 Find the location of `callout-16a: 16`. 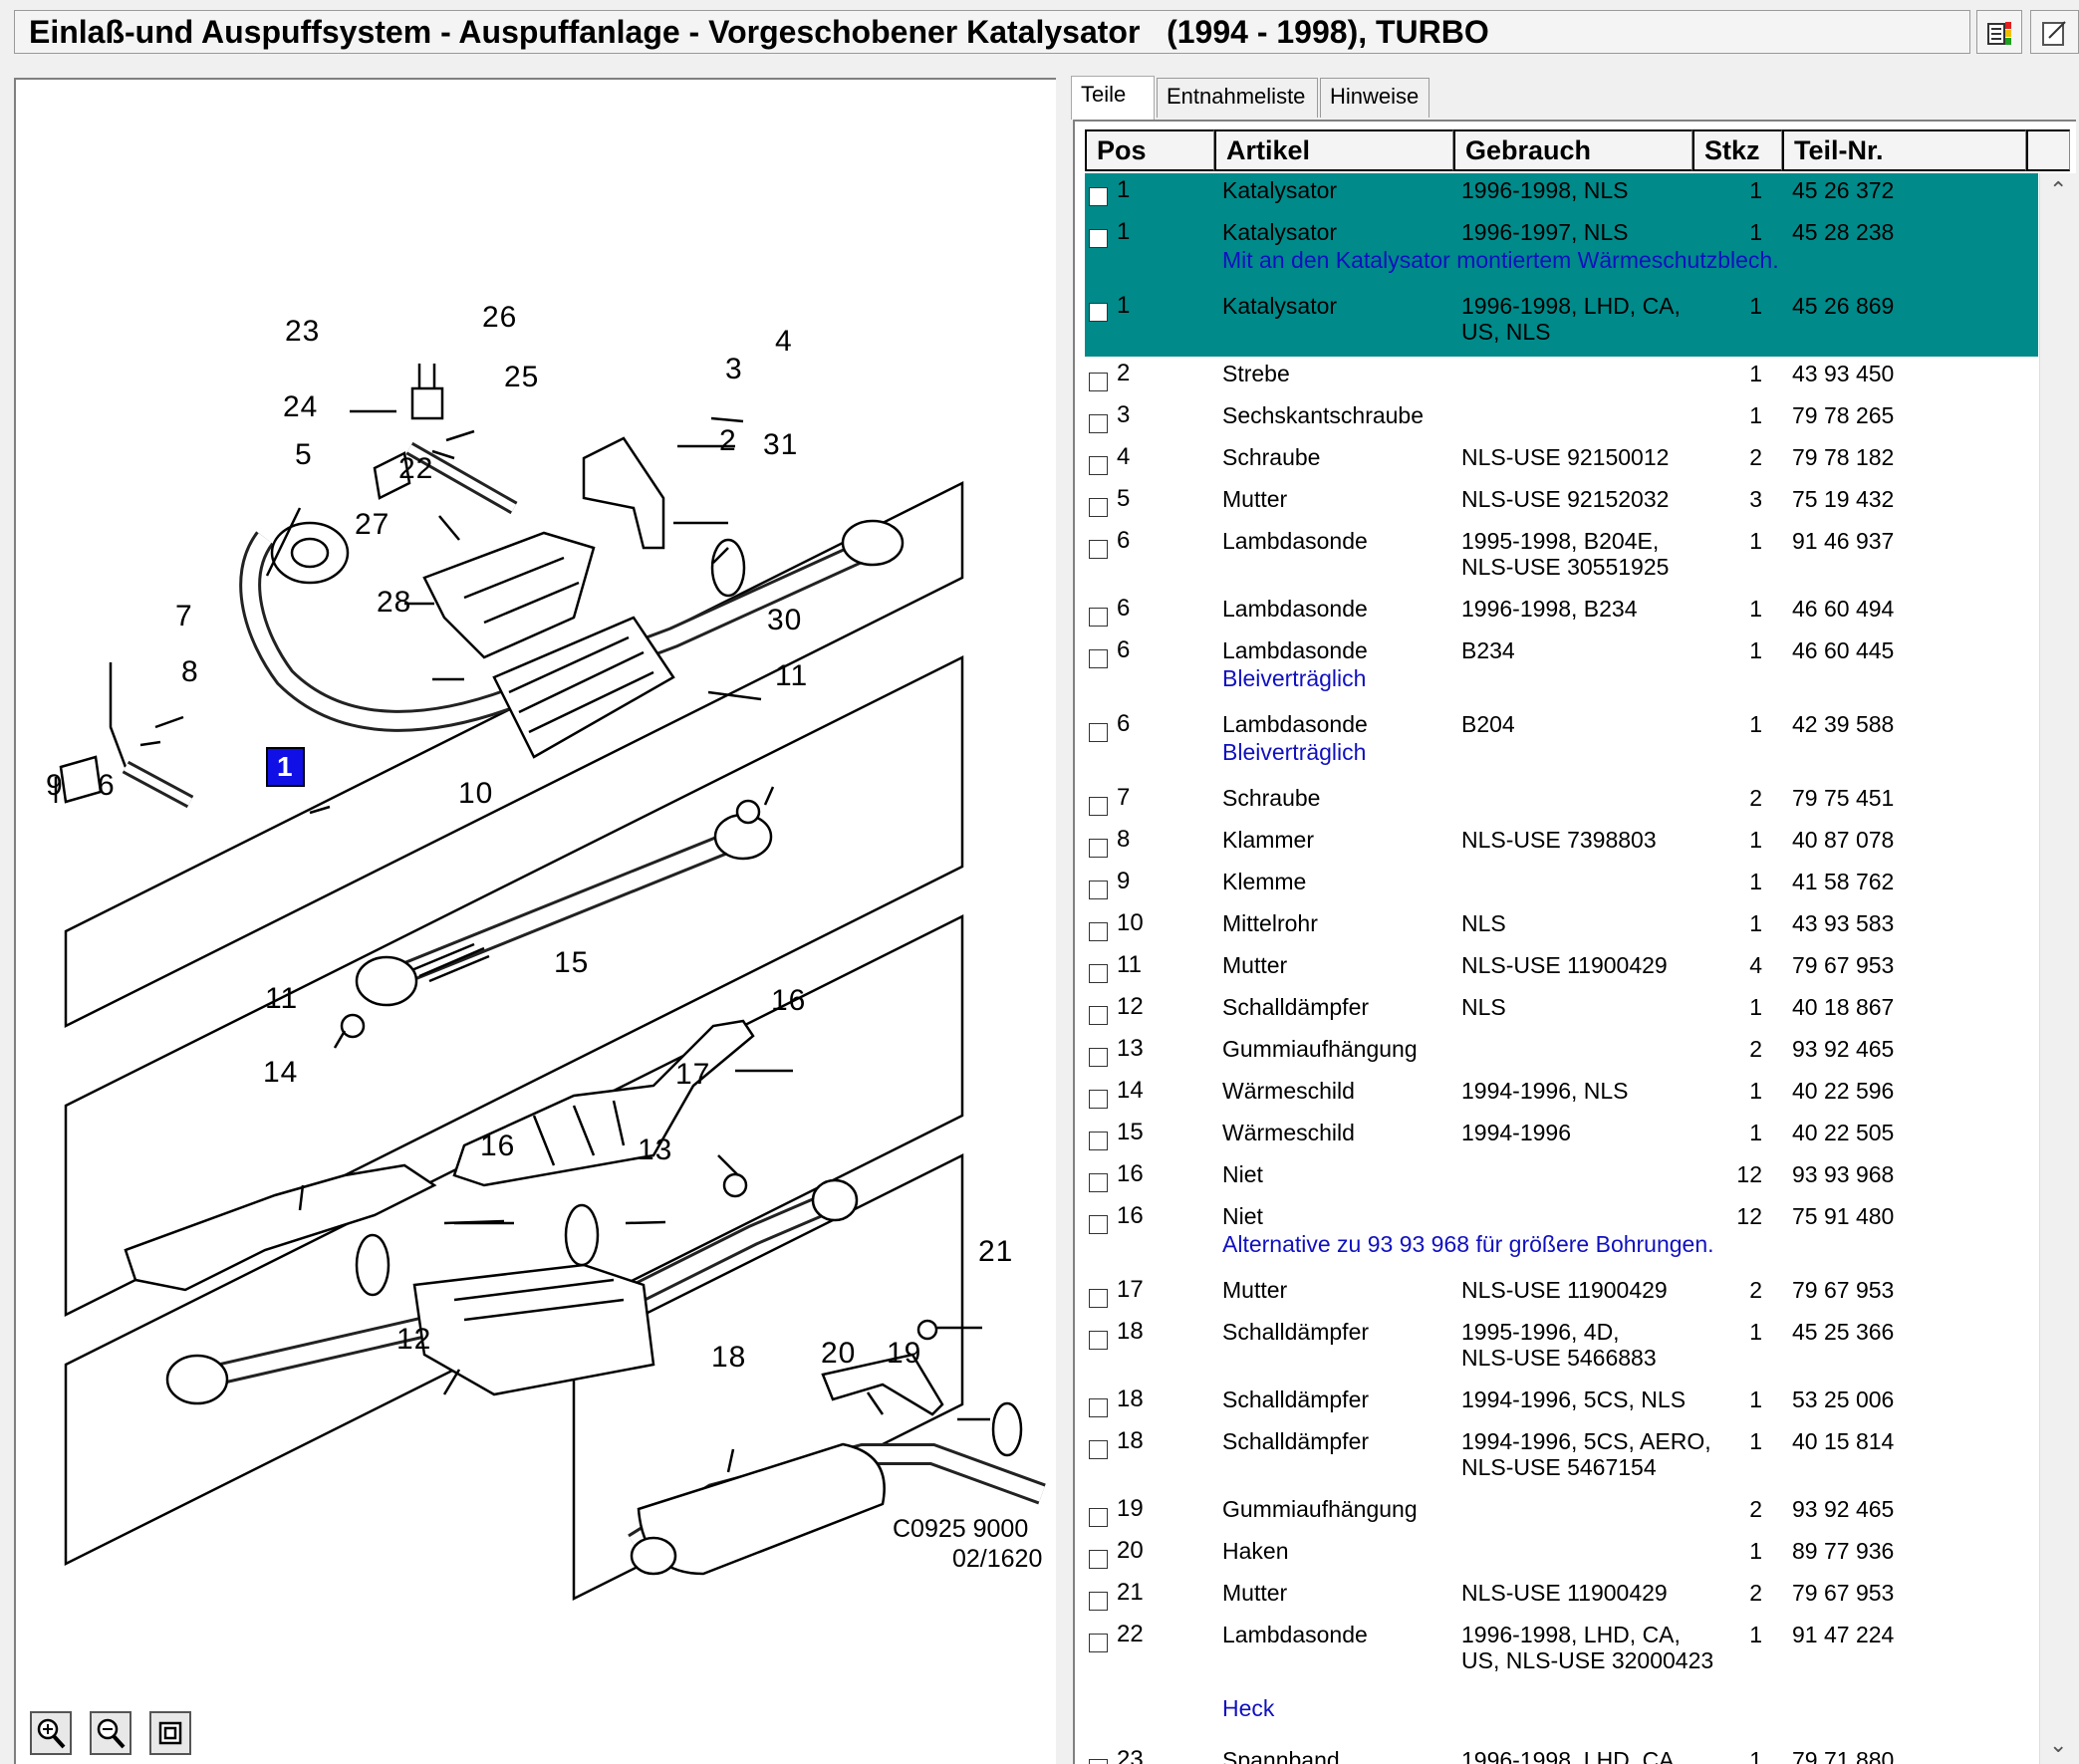

callout-16a: 16 is located at coordinates (788, 1001).